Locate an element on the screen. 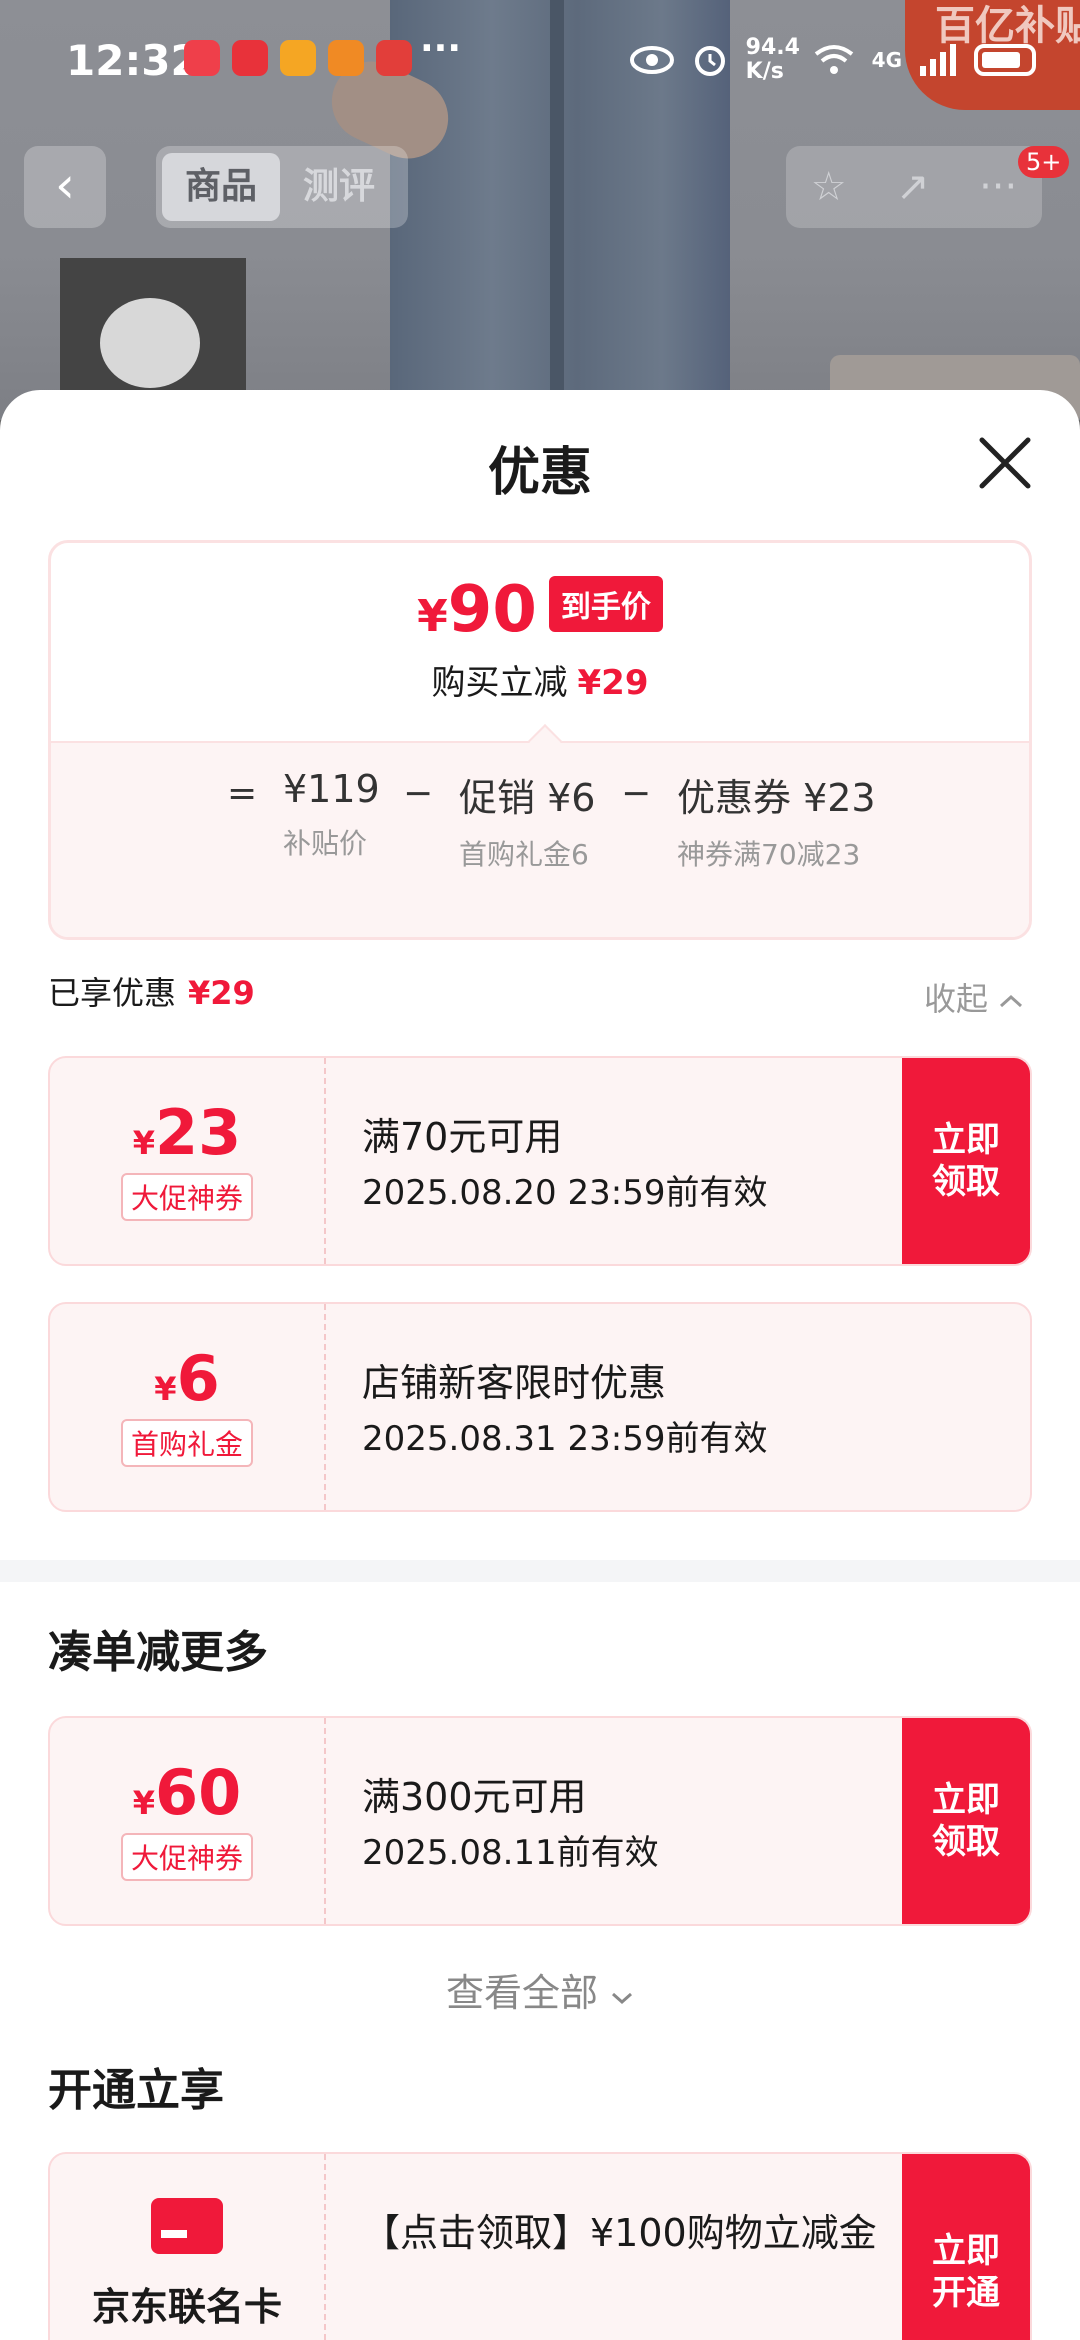 The image size is (1080, 2340). coupon-label: 神券满70减23 is located at coordinates (769, 854).